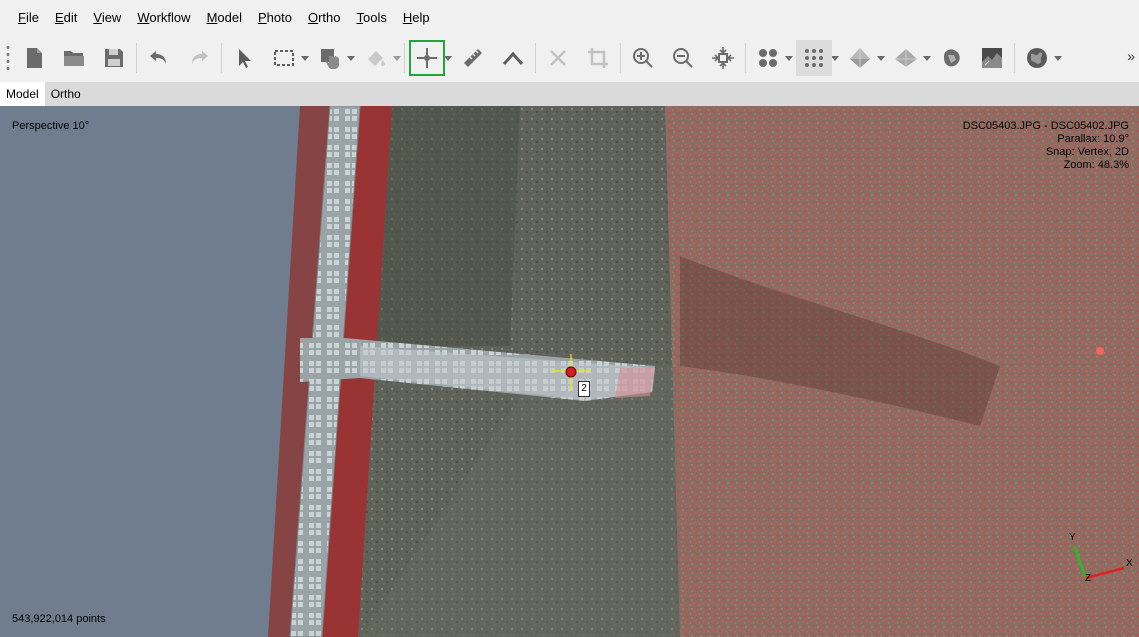 This screenshot has height=637, width=1139. I want to click on undo-button, so click(159, 58).